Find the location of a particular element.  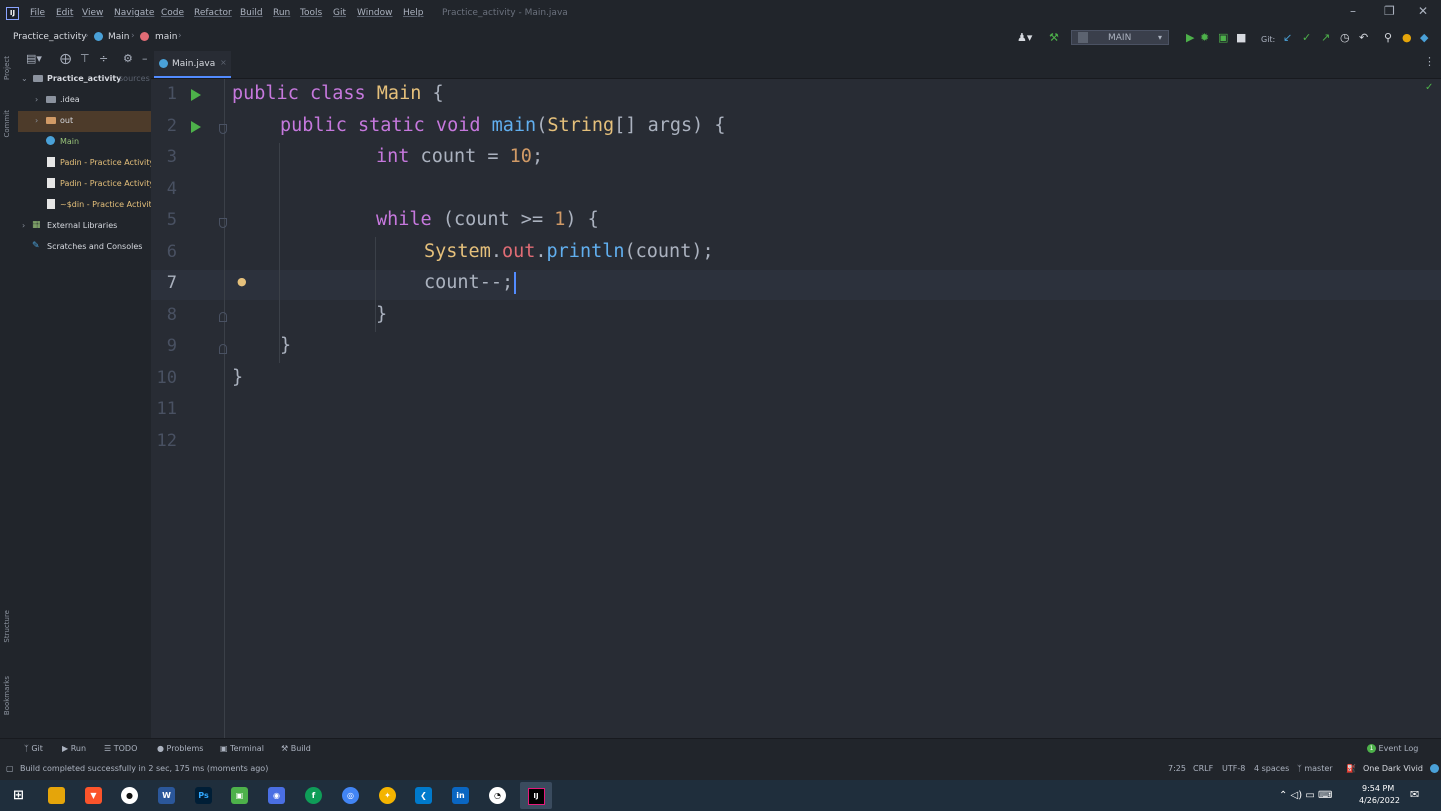

tree-root-project: ⌄ Practice_activity sources is located at coordinates (84, 79).